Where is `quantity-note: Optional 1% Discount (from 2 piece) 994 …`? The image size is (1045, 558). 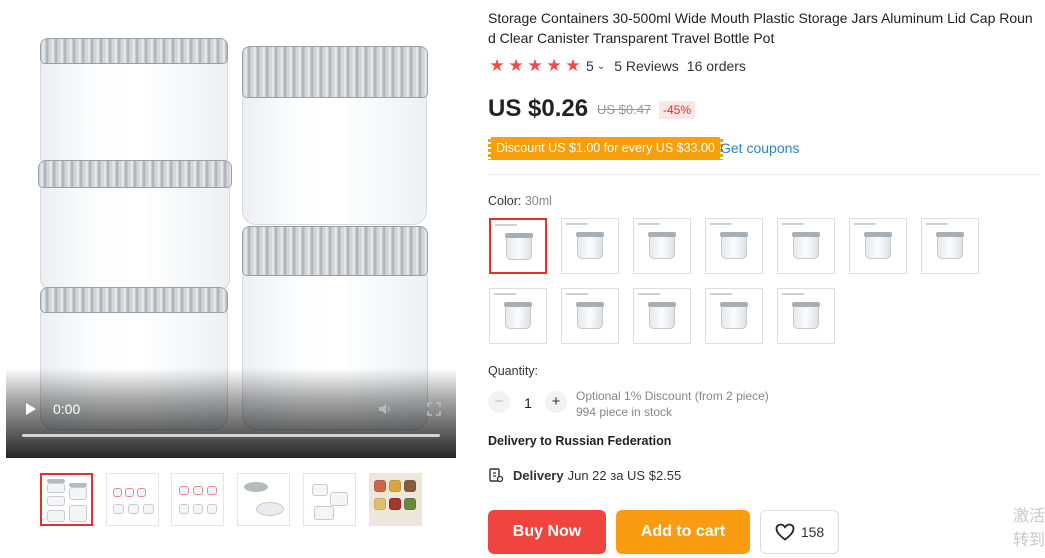
quantity-note: Optional 1% Discount (from 2 piece) 994 … is located at coordinates (672, 404).